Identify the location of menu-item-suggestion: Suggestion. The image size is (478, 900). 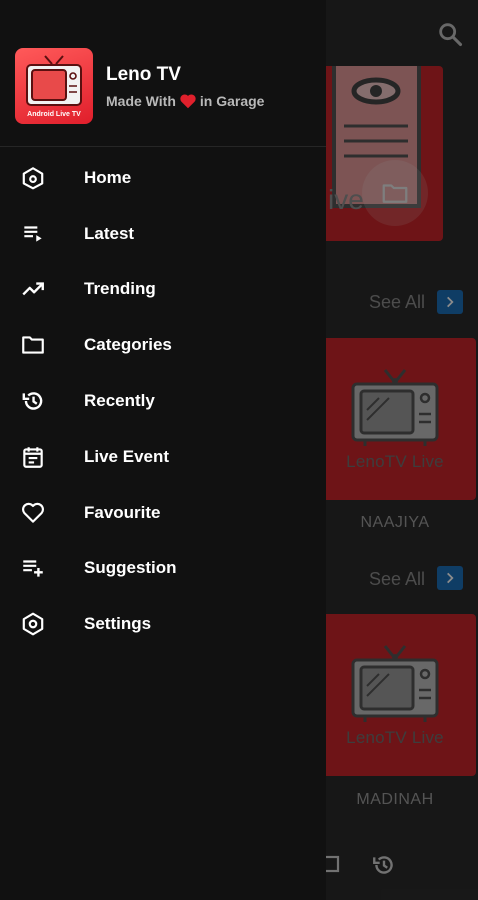
(163, 569).